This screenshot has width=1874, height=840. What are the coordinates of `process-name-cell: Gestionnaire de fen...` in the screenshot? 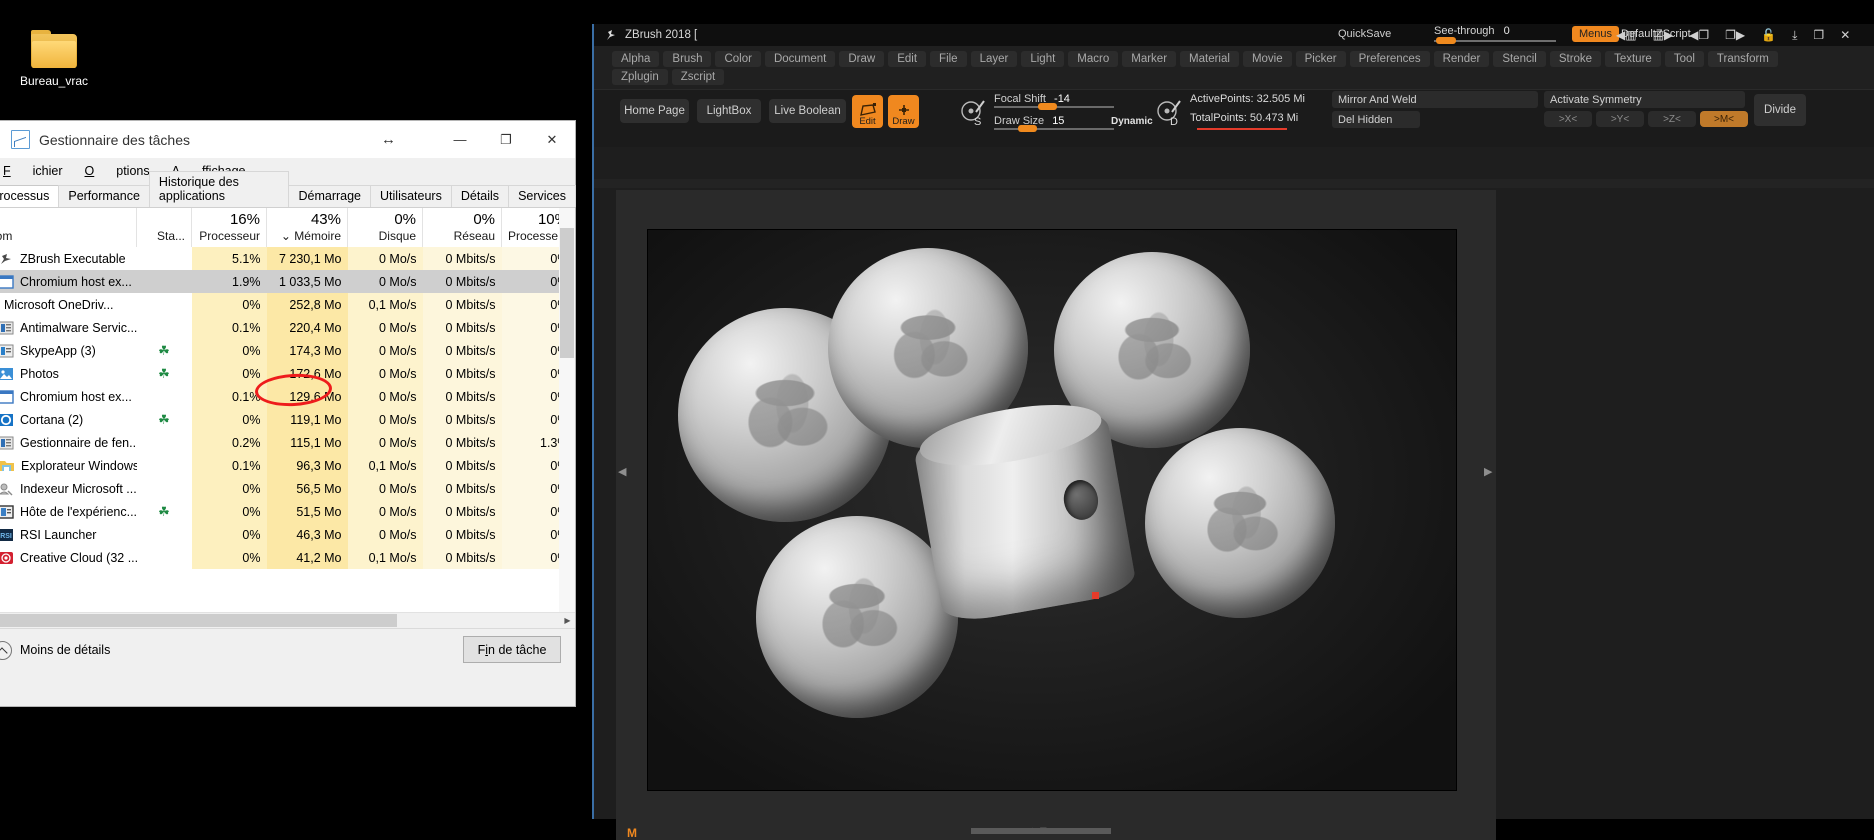 It's located at (68, 442).